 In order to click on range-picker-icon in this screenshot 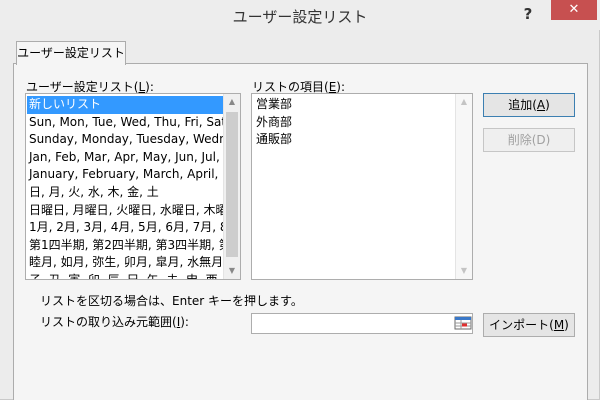, I will do `click(463, 323)`.